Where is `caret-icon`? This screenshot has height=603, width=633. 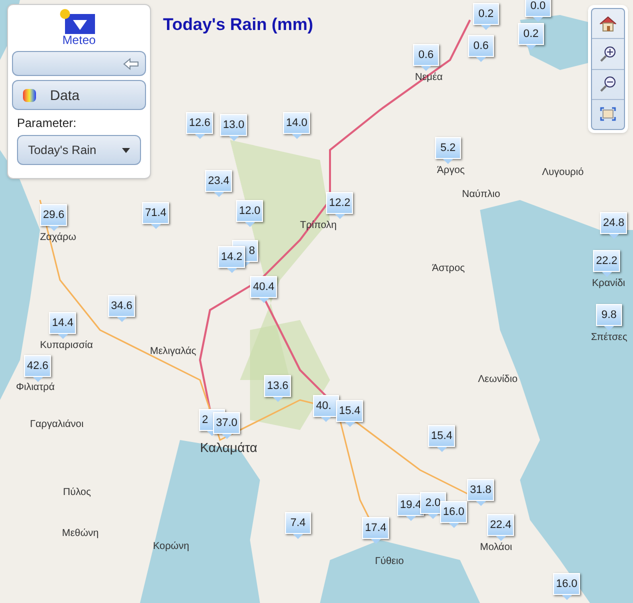 caret-icon is located at coordinates (126, 150).